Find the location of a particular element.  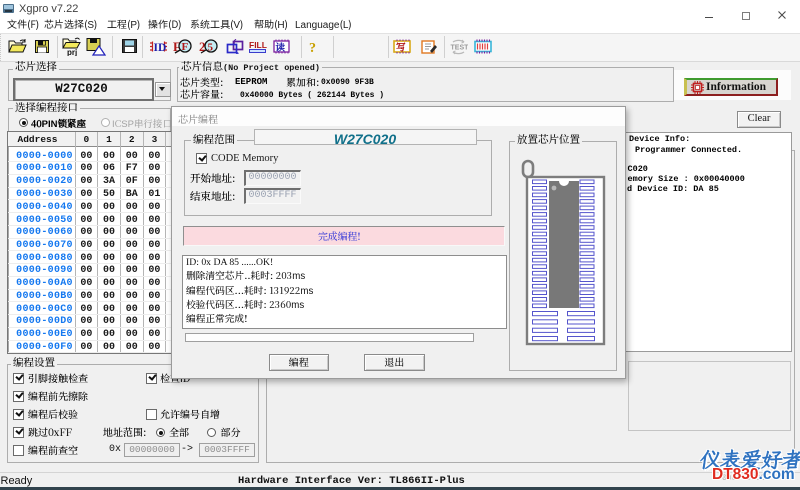

svg-text: F is located at coordinates (185, 47).